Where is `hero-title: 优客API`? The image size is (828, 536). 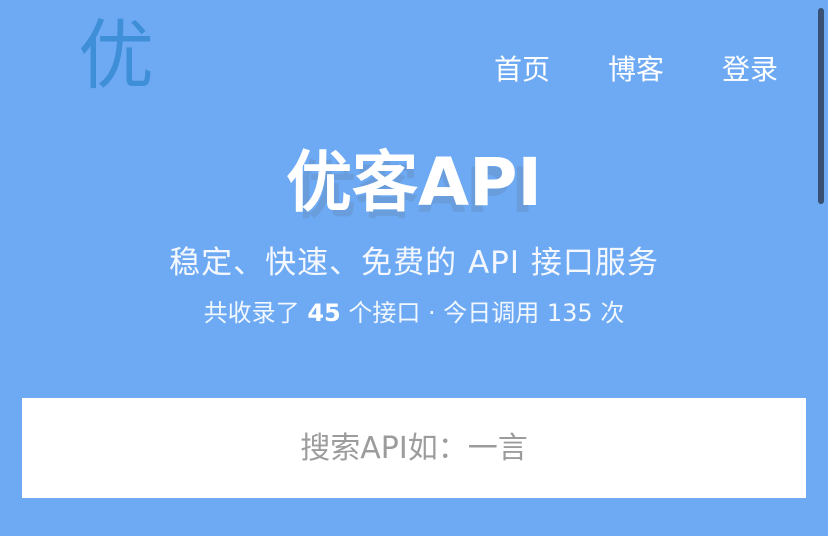 hero-title: 优客API is located at coordinates (413, 182).